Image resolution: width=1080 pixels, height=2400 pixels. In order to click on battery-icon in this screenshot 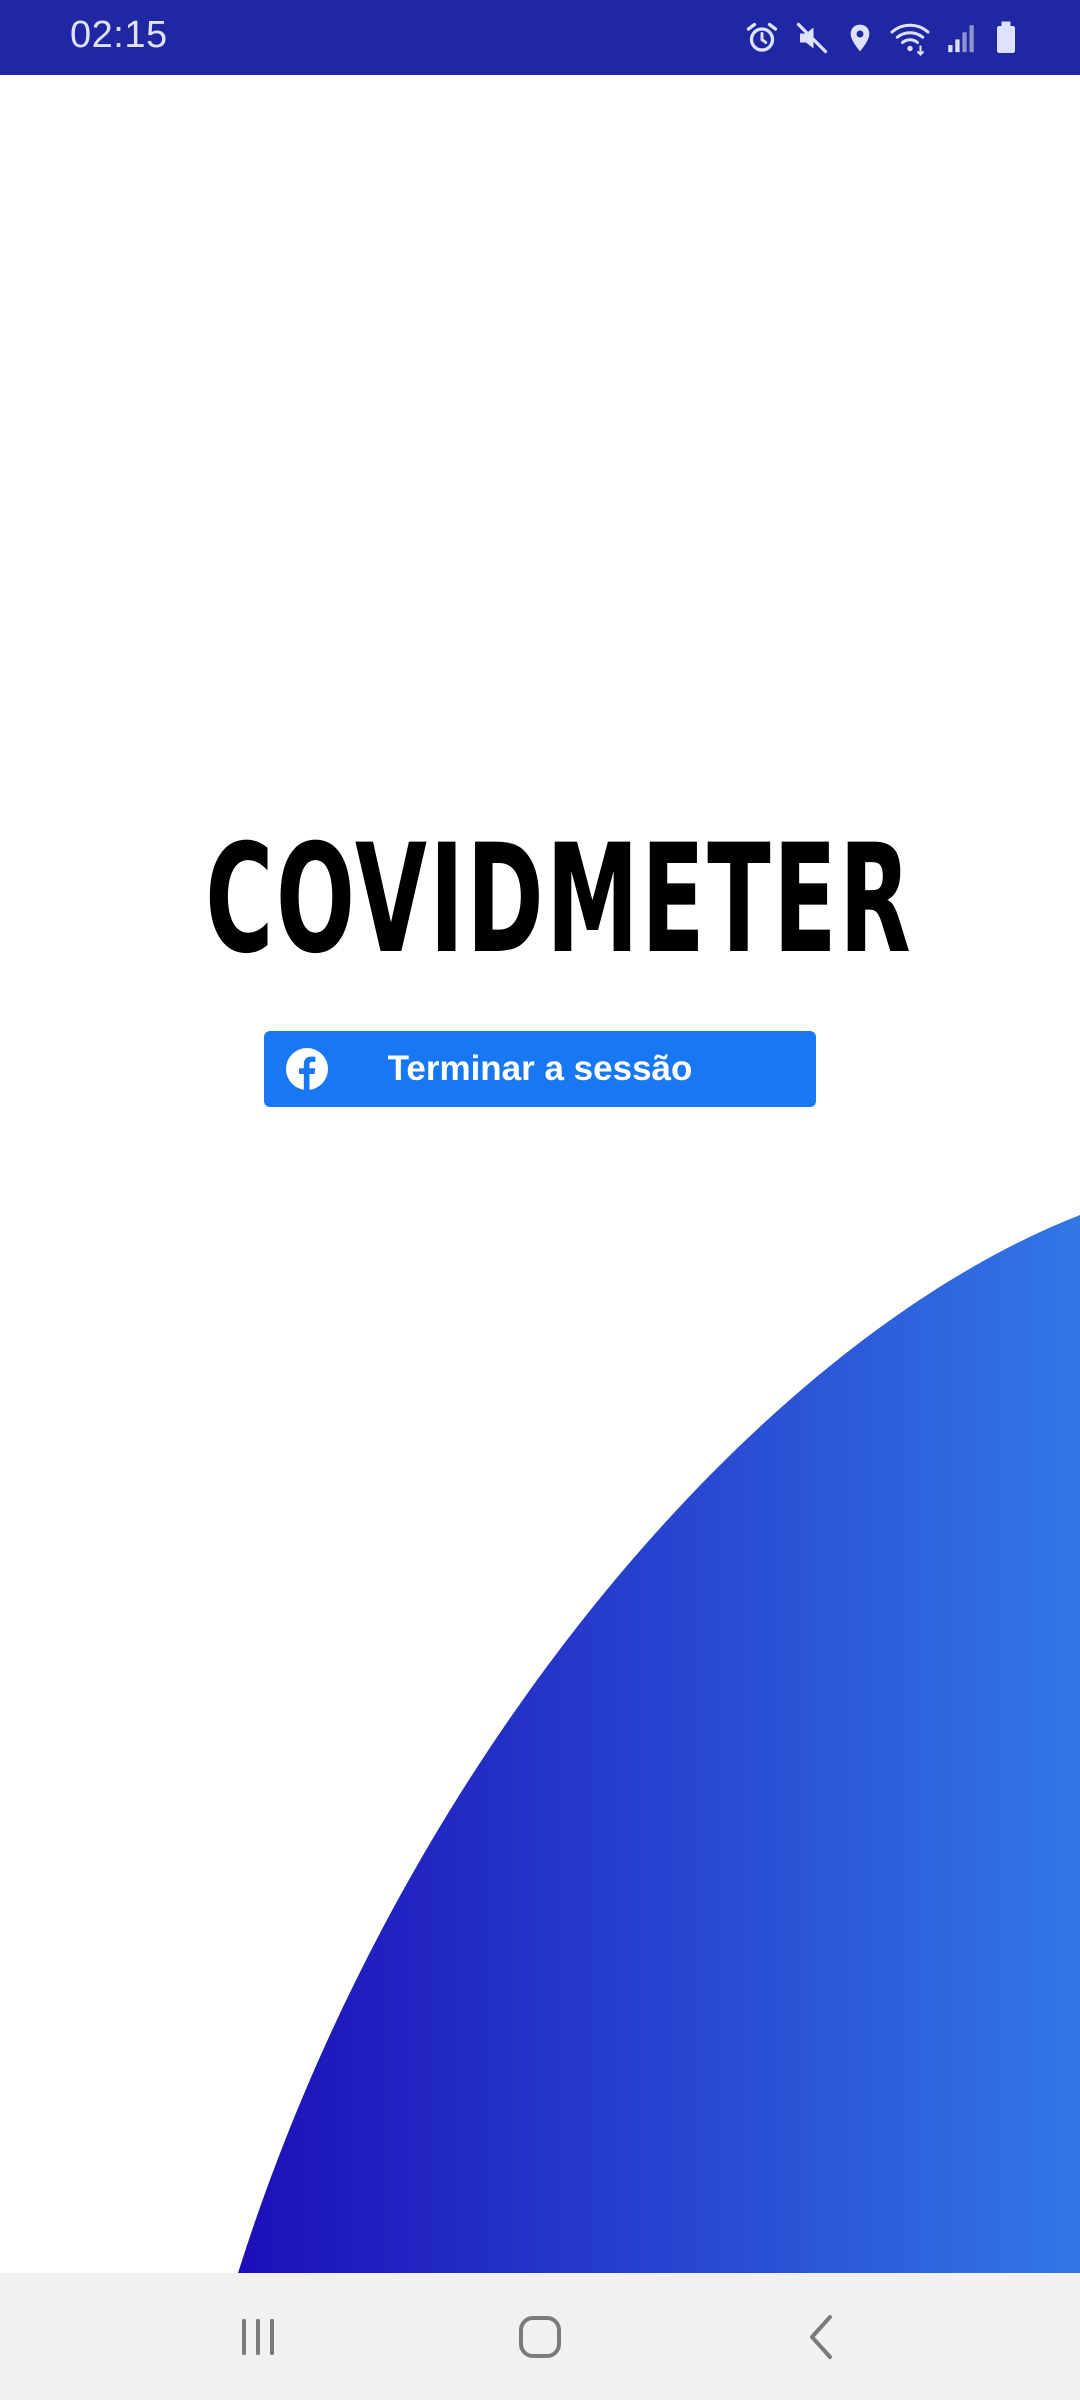, I will do `click(1006, 37)`.